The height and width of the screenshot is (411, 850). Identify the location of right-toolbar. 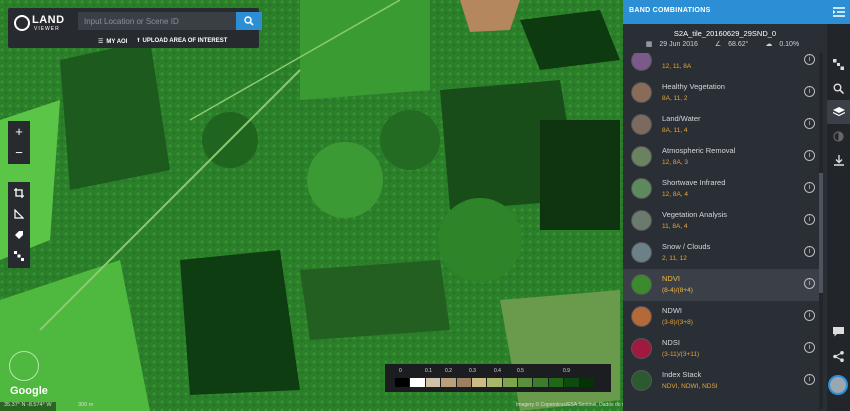
(838, 205).